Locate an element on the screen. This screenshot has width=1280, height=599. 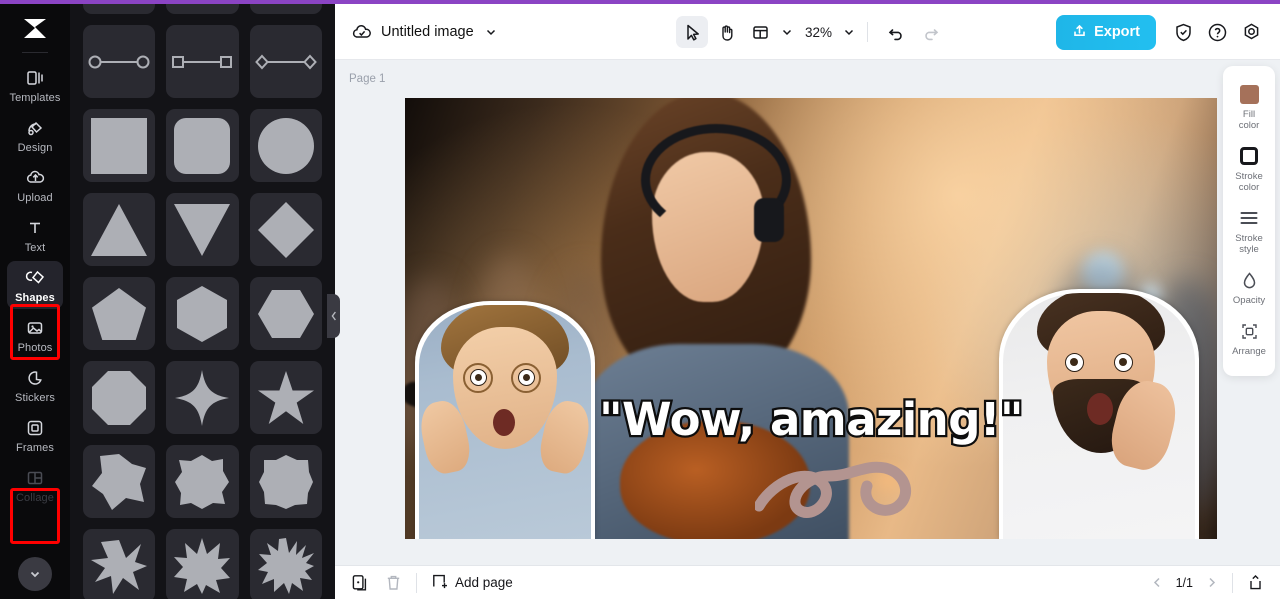
next-page-button is located at coordinates (1211, 582).